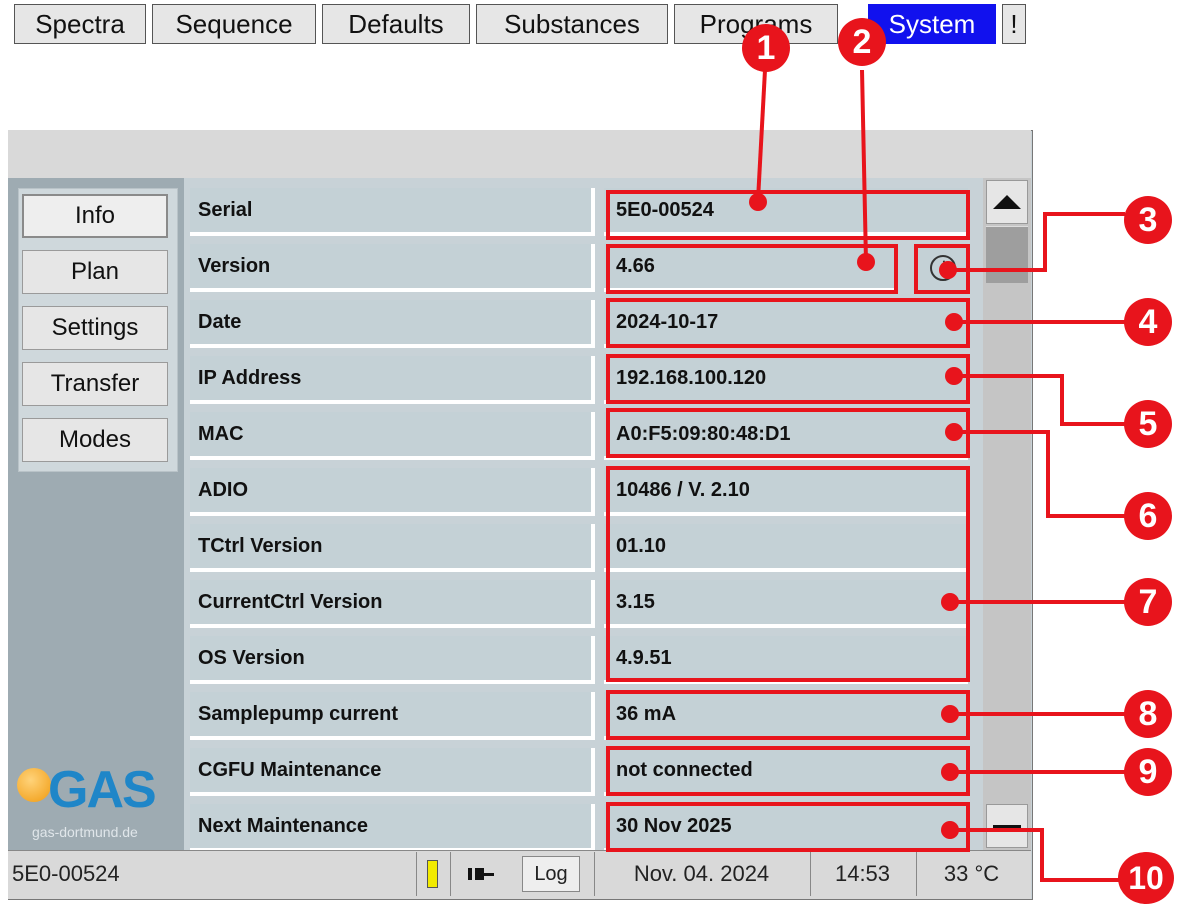 The width and height of the screenshot is (1200, 905). I want to click on callout-7: 7, so click(1148, 602).